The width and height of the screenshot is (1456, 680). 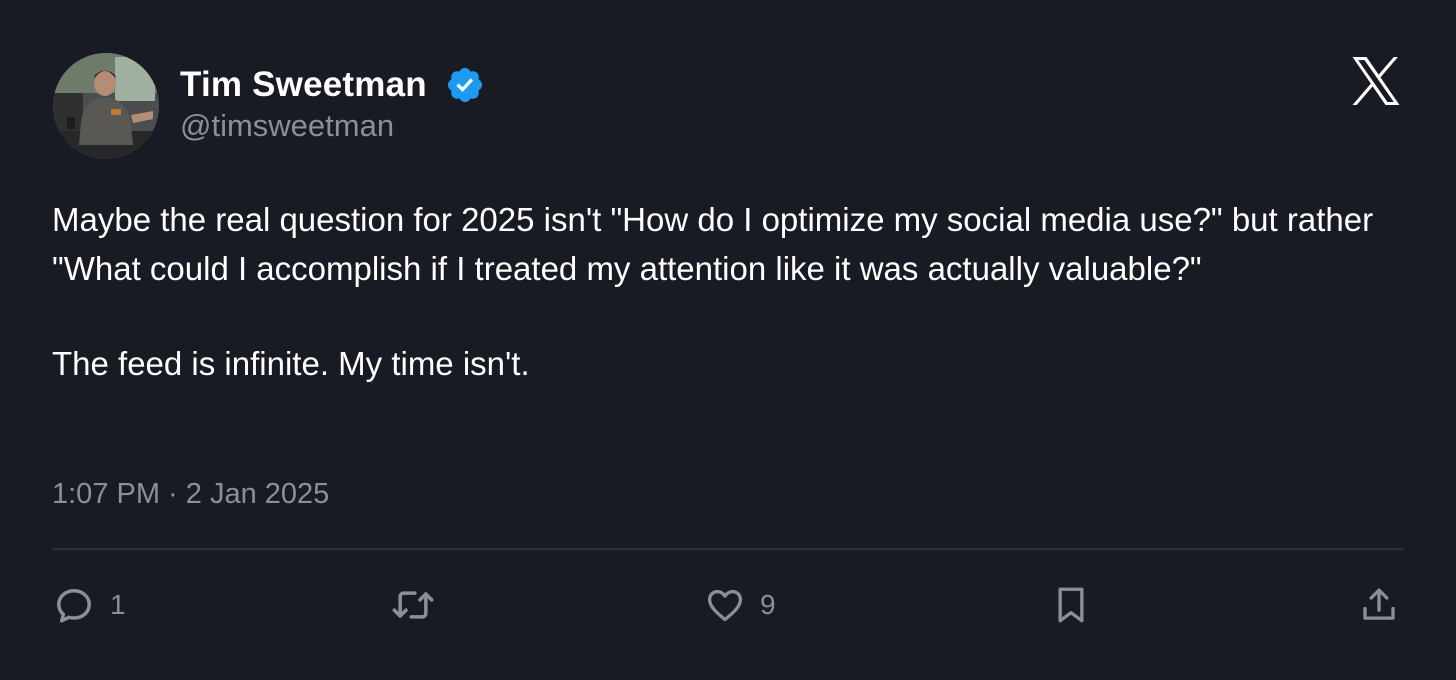 I want to click on bookmark-button, so click(x=1071, y=605).